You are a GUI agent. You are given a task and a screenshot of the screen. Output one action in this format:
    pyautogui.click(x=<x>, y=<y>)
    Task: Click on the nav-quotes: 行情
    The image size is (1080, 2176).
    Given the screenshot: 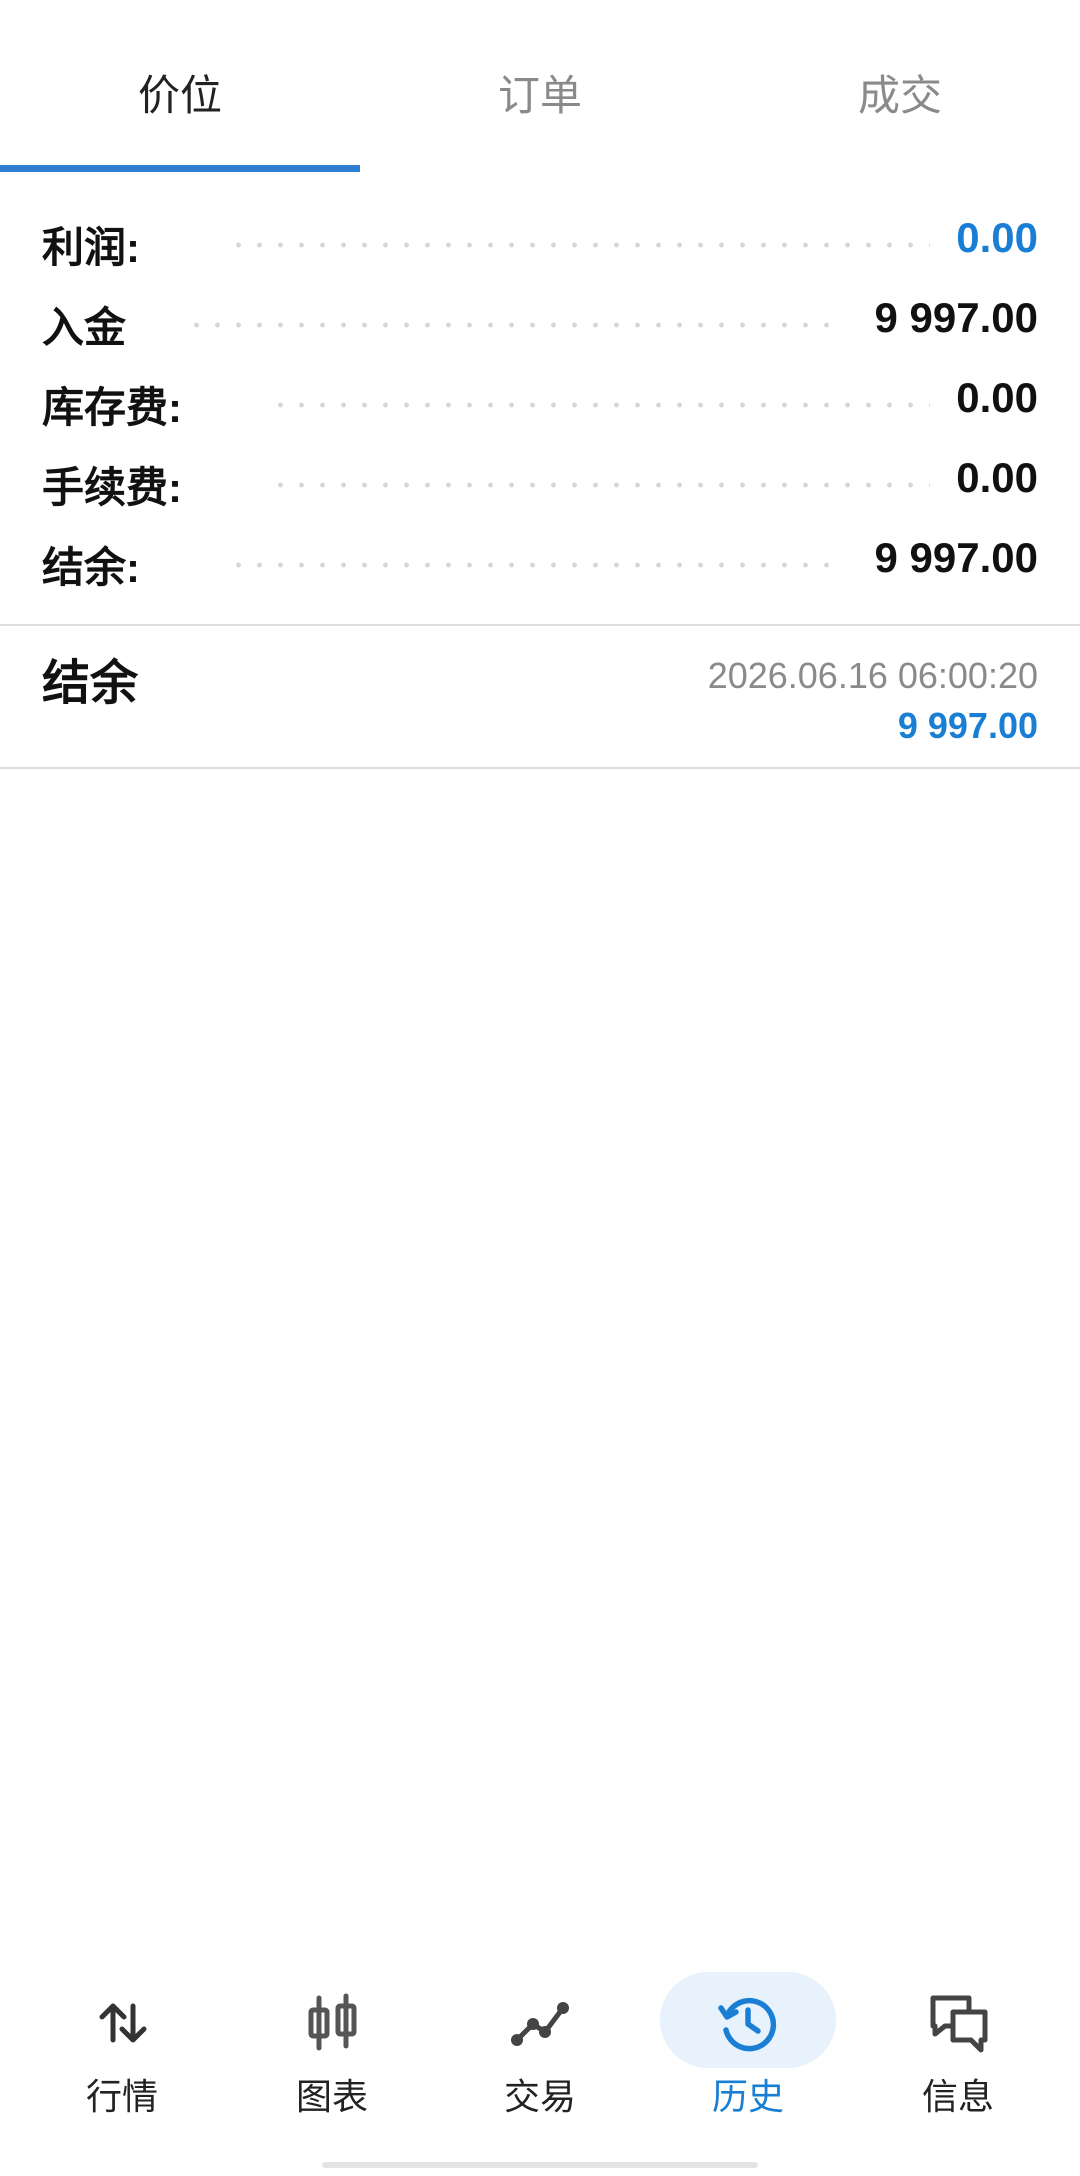 What is the action you would take?
    pyautogui.click(x=122, y=2038)
    